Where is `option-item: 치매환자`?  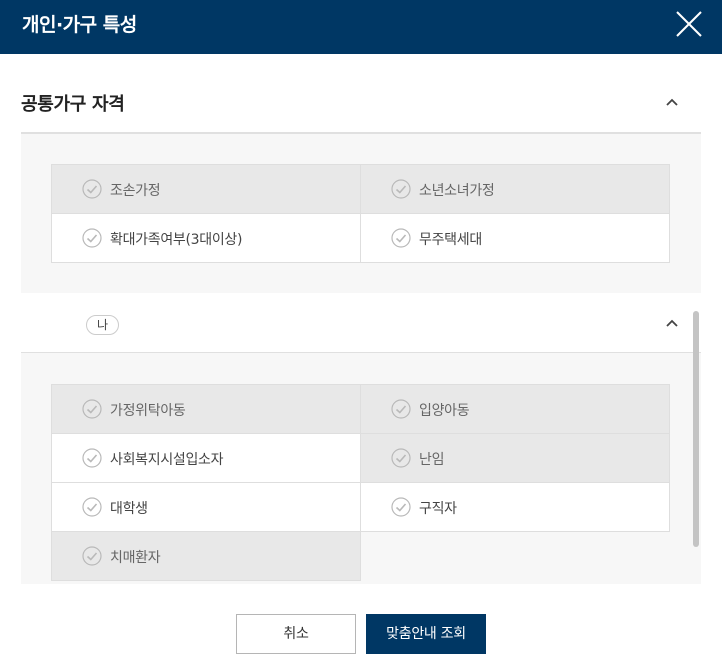
option-item: 치매환자 is located at coordinates (206, 556).